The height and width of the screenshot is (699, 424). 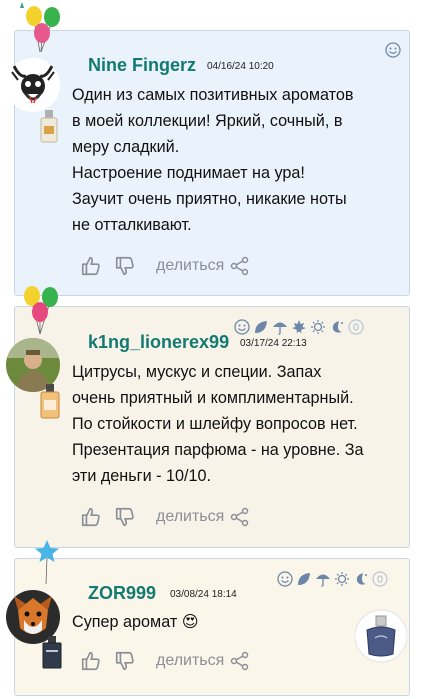 I want to click on review-date: 03/17/24 22:13, so click(x=273, y=343).